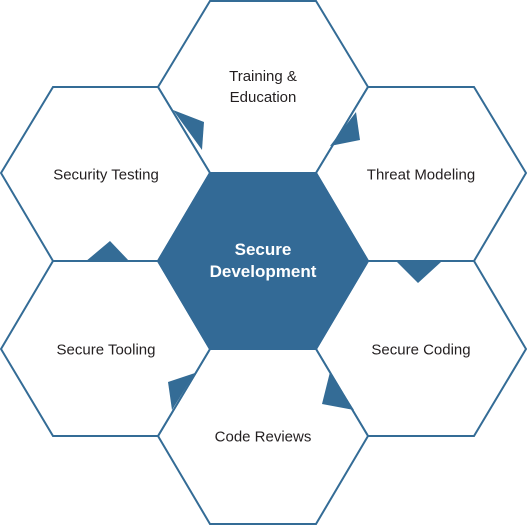 The width and height of the screenshot is (527, 525). Describe the element at coordinates (263, 437) in the screenshot. I see `label-code-reviews: Code Reviews` at that location.